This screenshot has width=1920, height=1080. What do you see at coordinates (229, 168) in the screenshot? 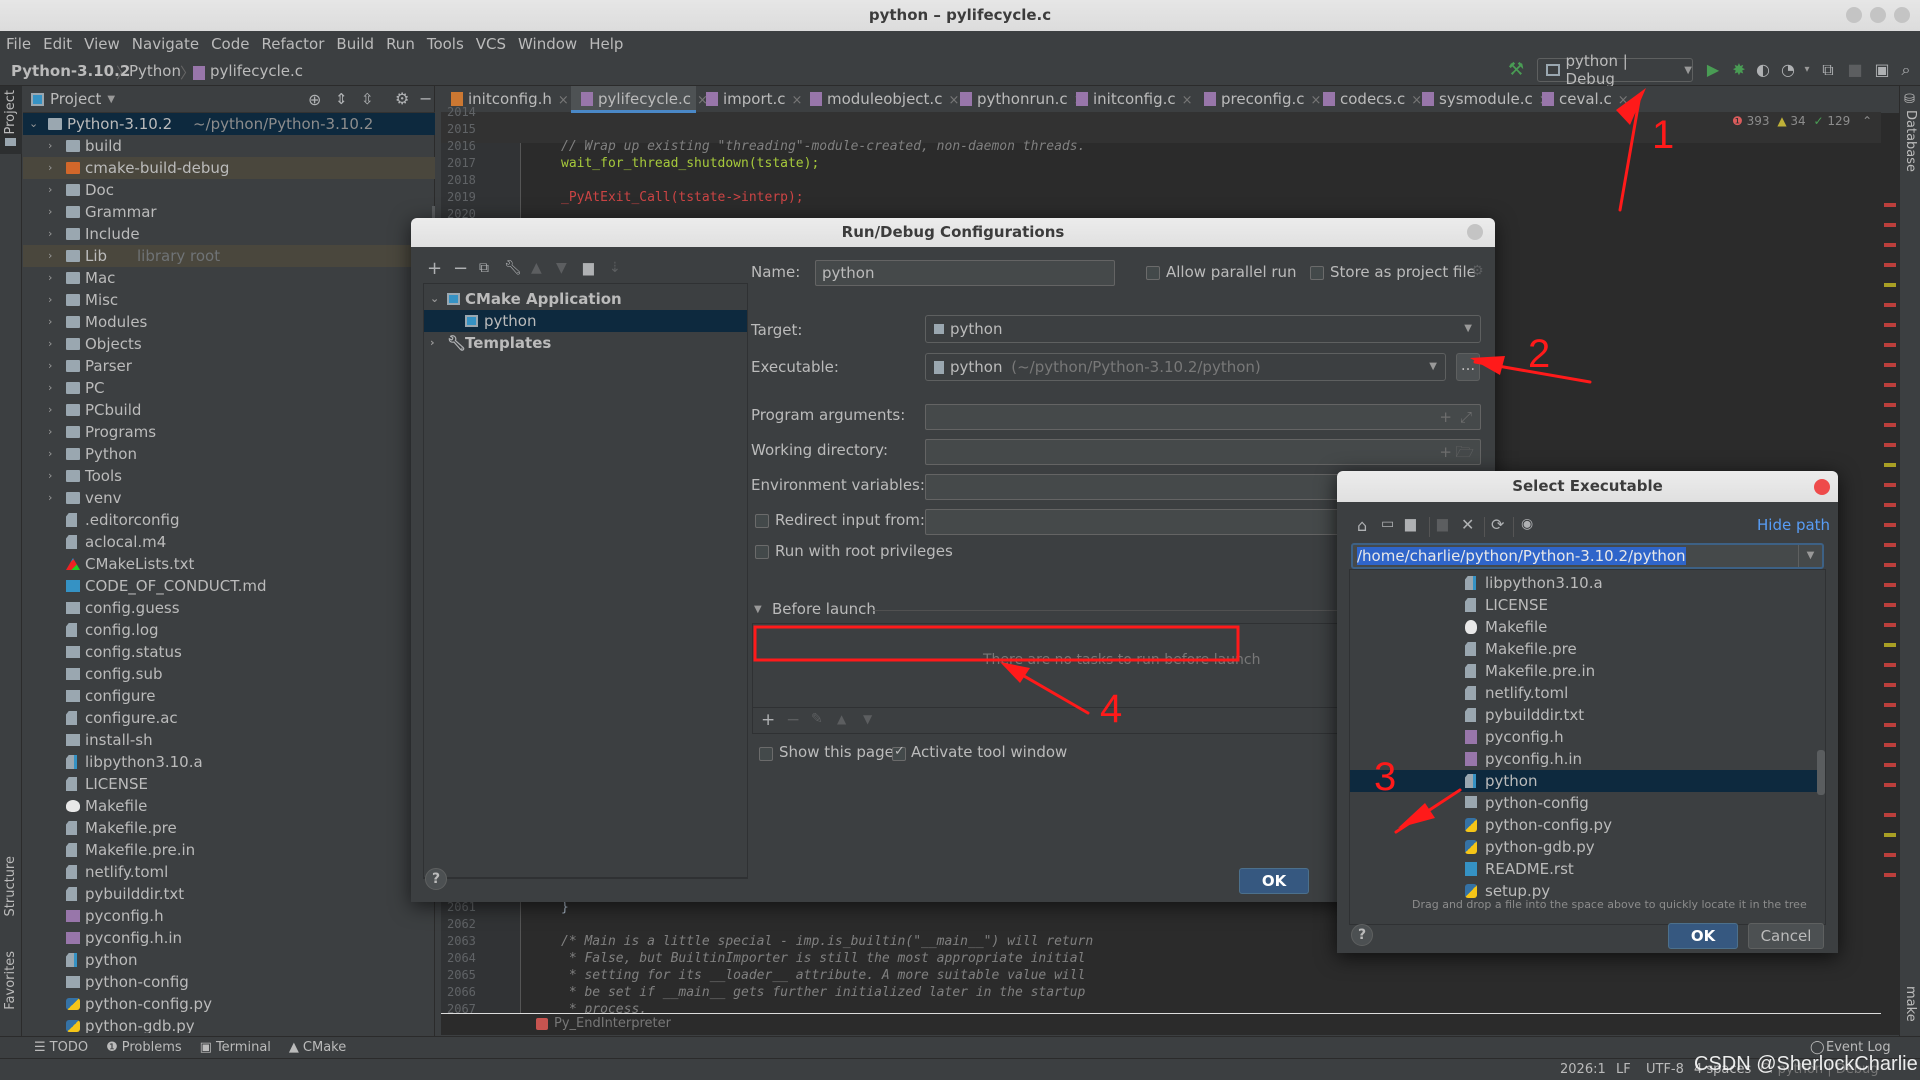
I see `tree-folder: › cmake-build-debug` at bounding box center [229, 168].